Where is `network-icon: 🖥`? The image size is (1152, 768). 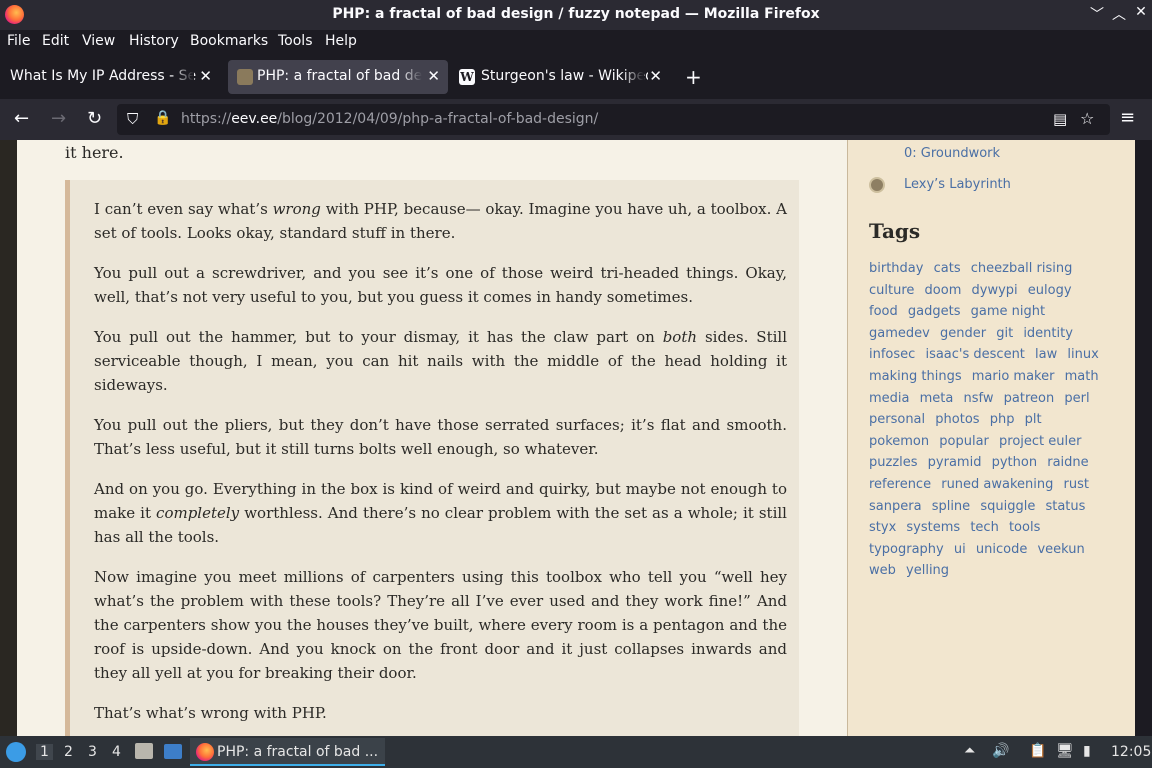
network-icon: 🖥 is located at coordinates (1065, 751).